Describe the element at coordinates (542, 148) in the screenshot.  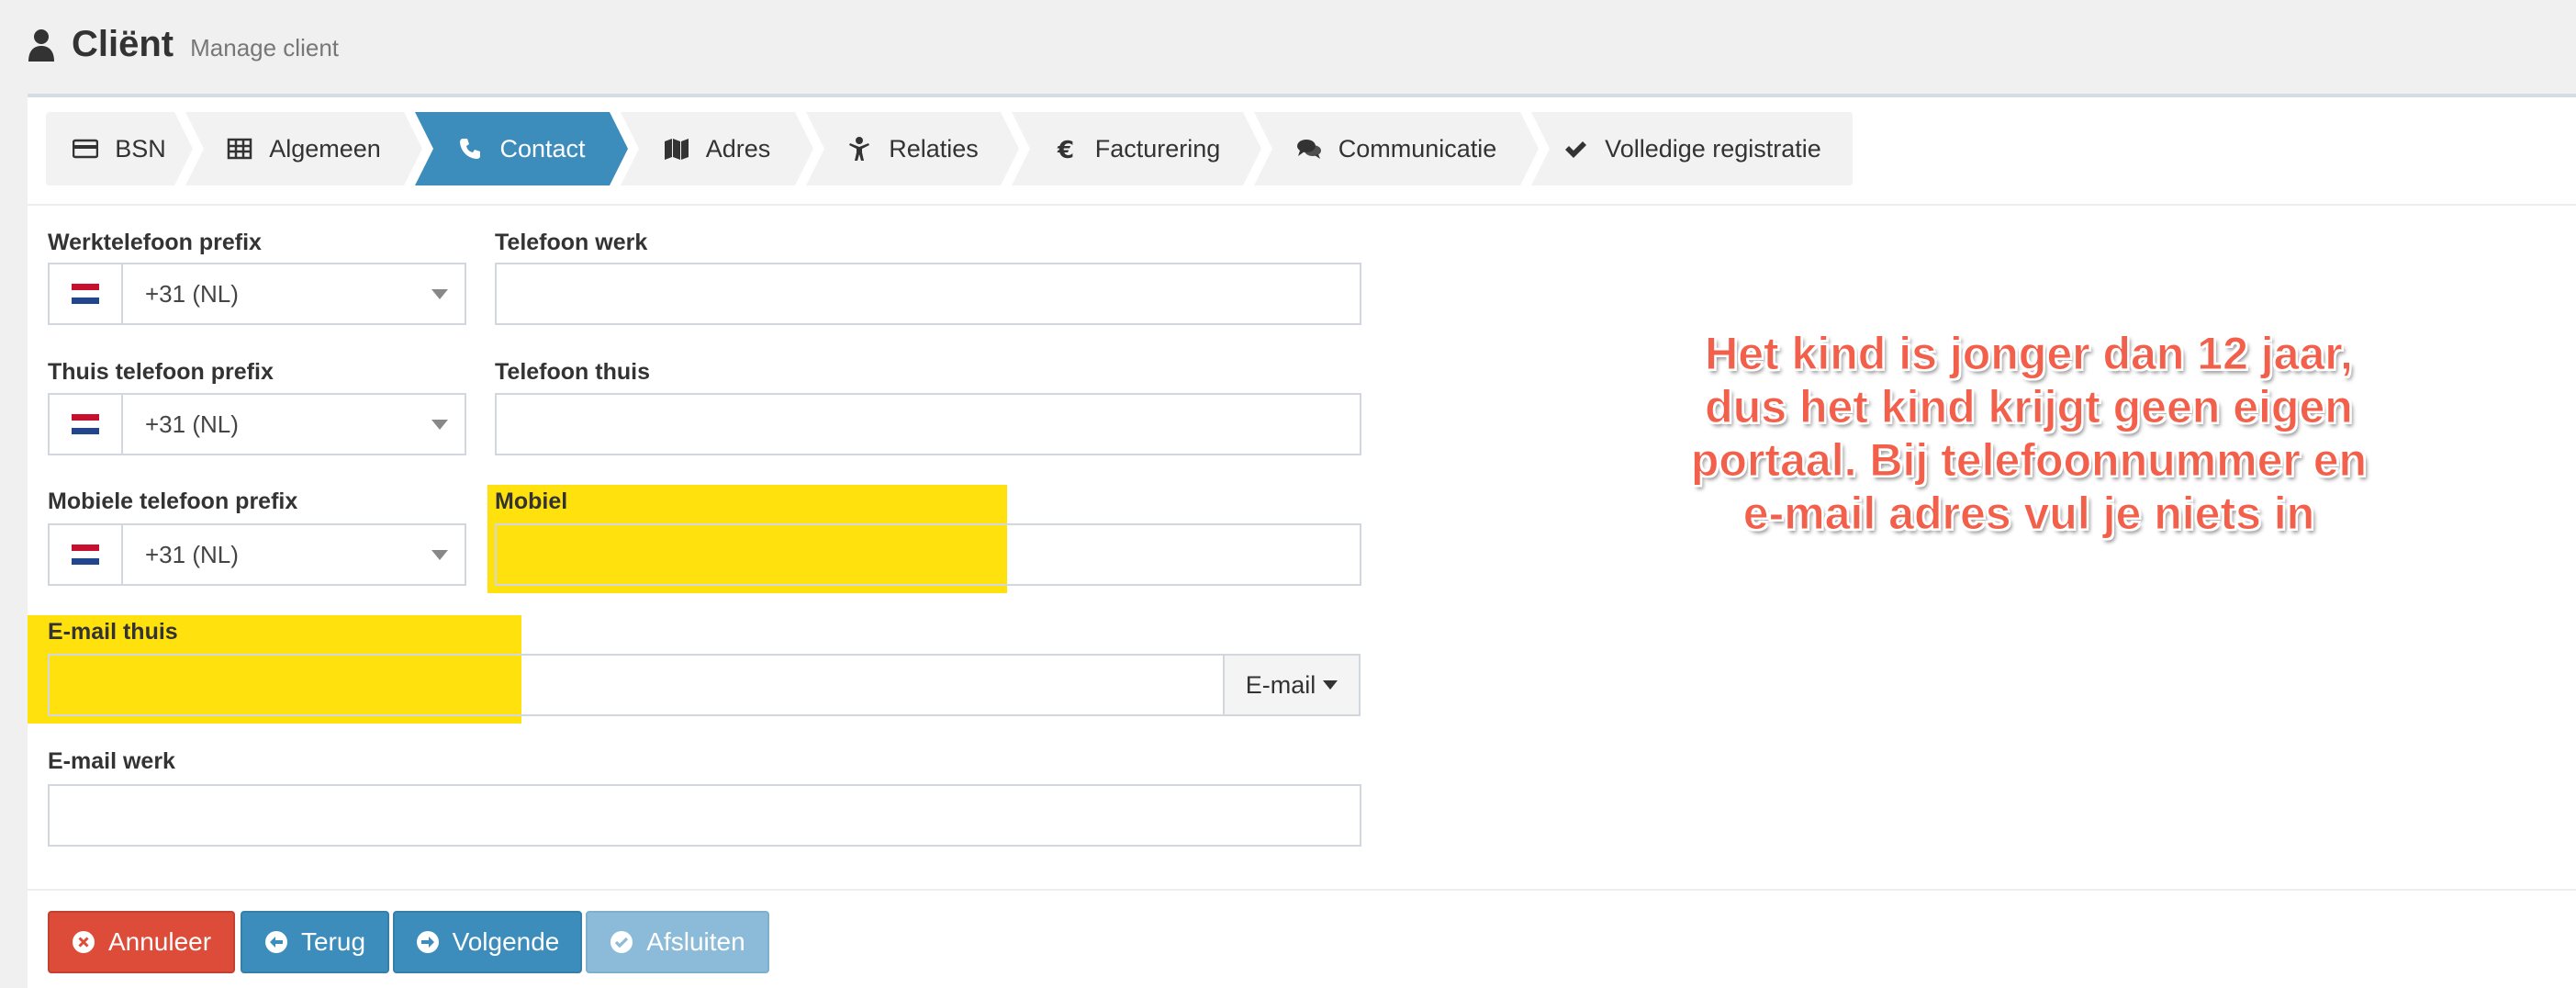
I see `tab-label: Contact` at that location.